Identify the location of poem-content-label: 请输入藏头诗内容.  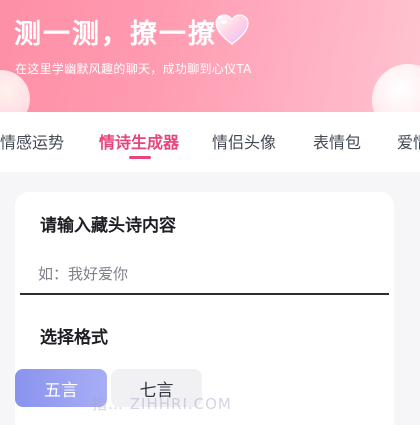
(108, 226).